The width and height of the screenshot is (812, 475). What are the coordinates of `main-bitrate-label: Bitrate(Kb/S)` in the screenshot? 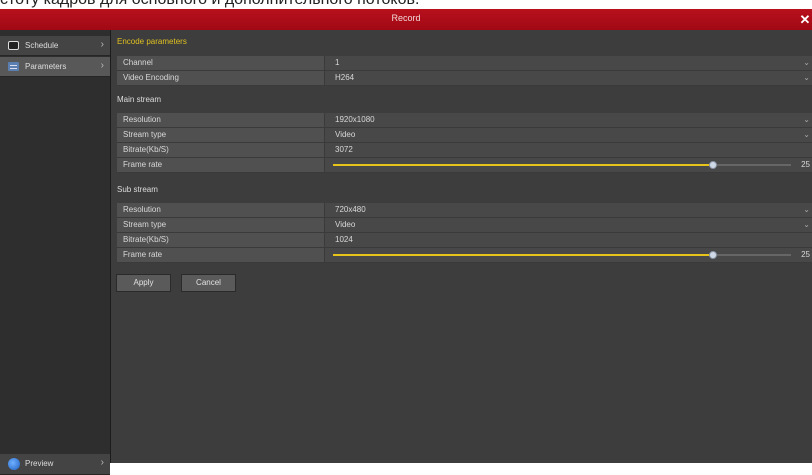 It's located at (221, 150).